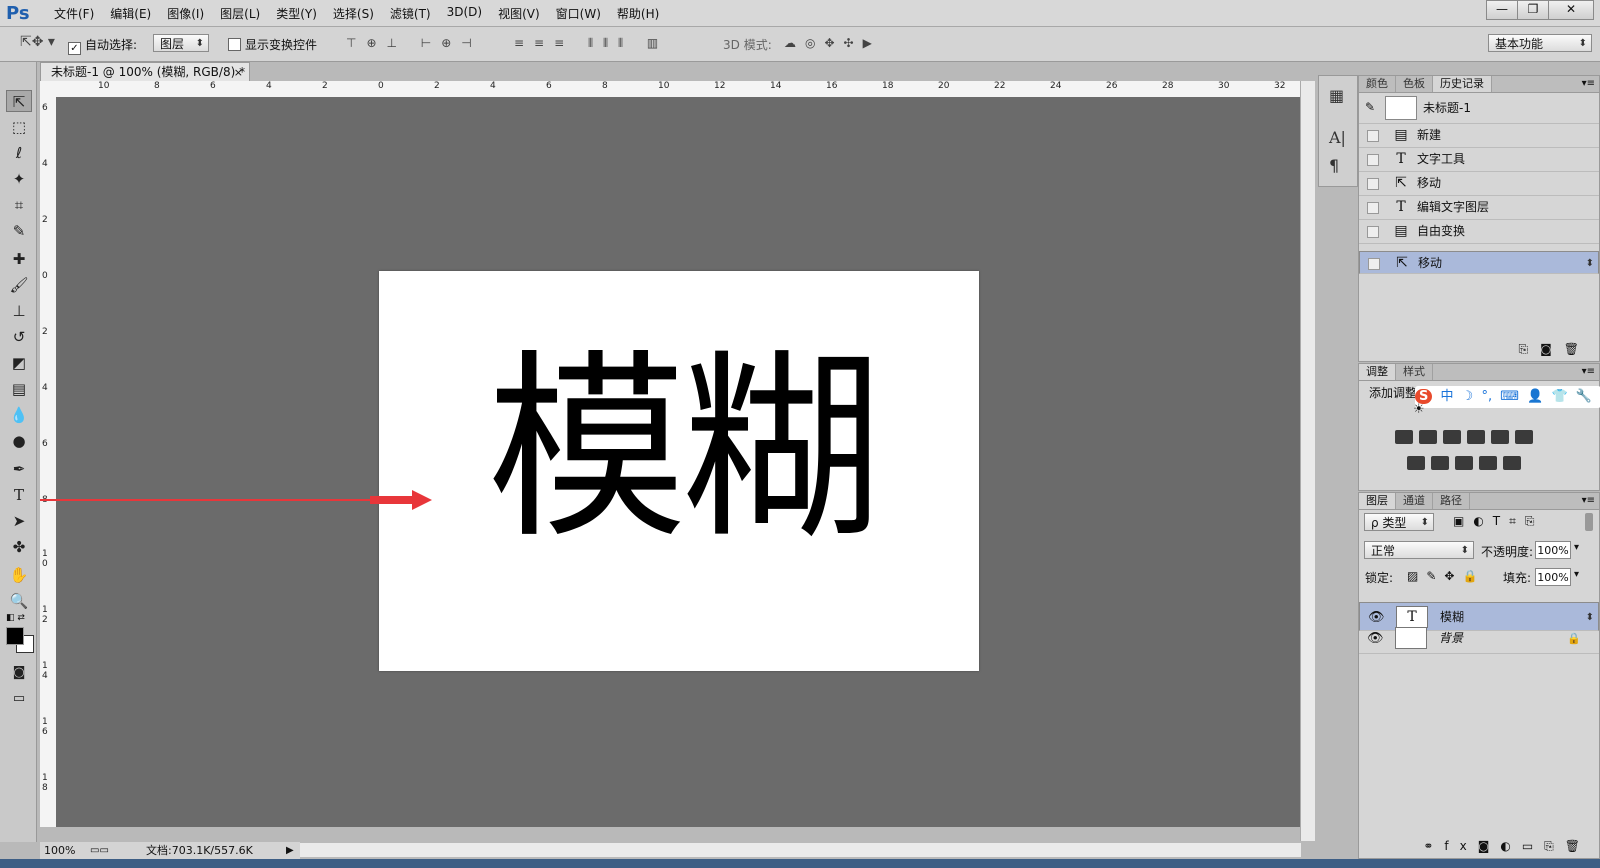  What do you see at coordinates (1479, 232) in the screenshot?
I see `history-item: ▤ 自由变换` at bounding box center [1479, 232].